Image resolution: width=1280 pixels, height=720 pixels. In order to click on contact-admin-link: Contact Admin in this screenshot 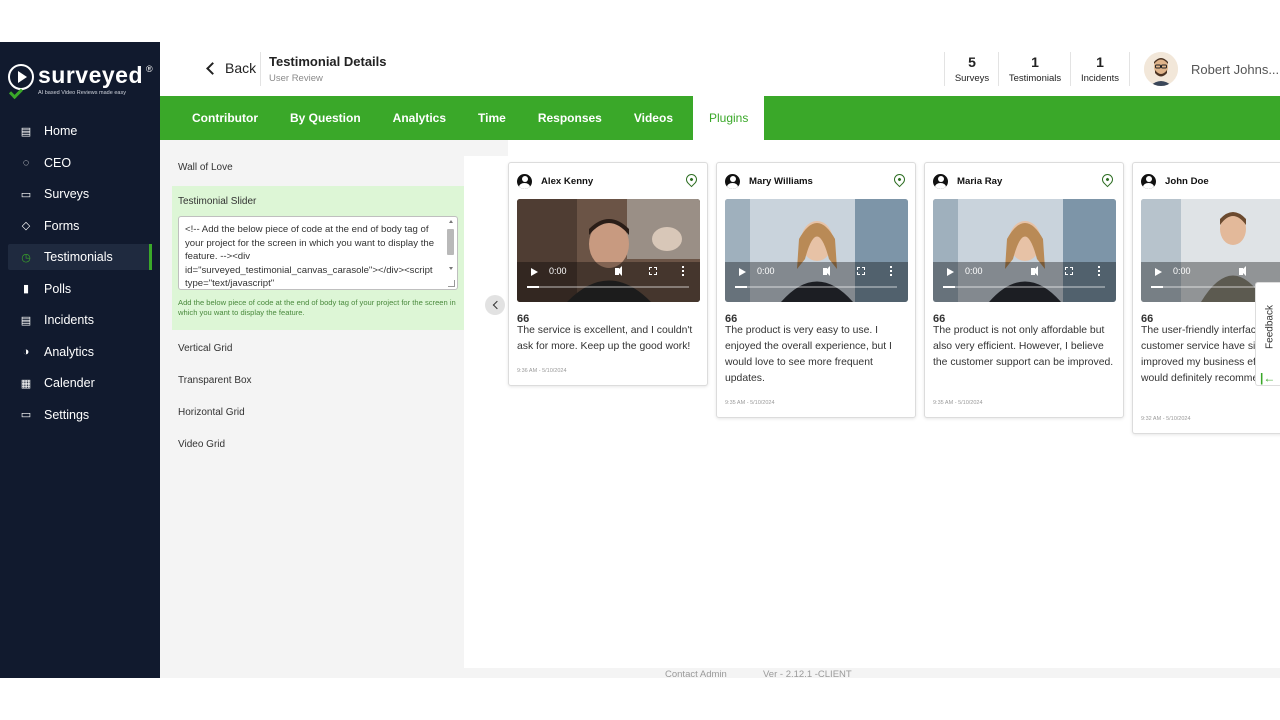, I will do `click(696, 673)`.